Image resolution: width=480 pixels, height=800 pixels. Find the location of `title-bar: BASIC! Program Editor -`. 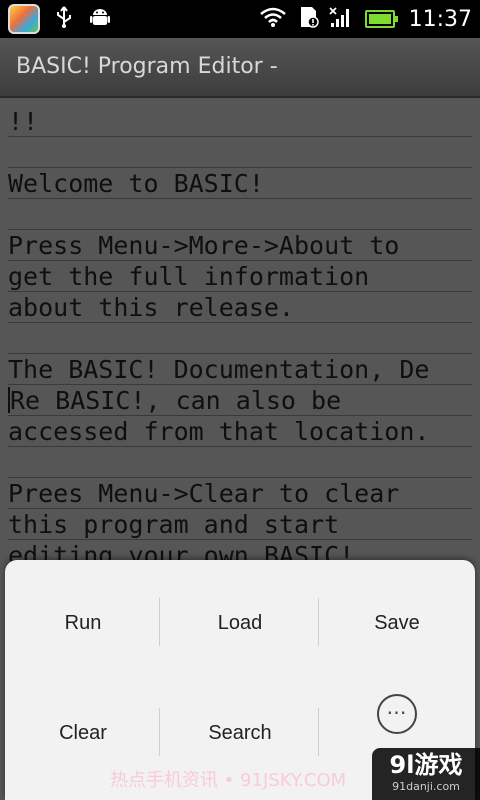

title-bar: BASIC! Program Editor - is located at coordinates (240, 68).